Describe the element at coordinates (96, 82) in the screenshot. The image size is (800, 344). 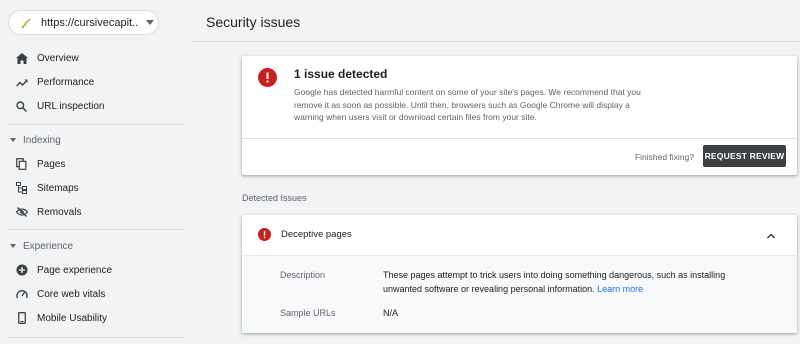
I see `sidebar-item-performance: Performance` at that location.